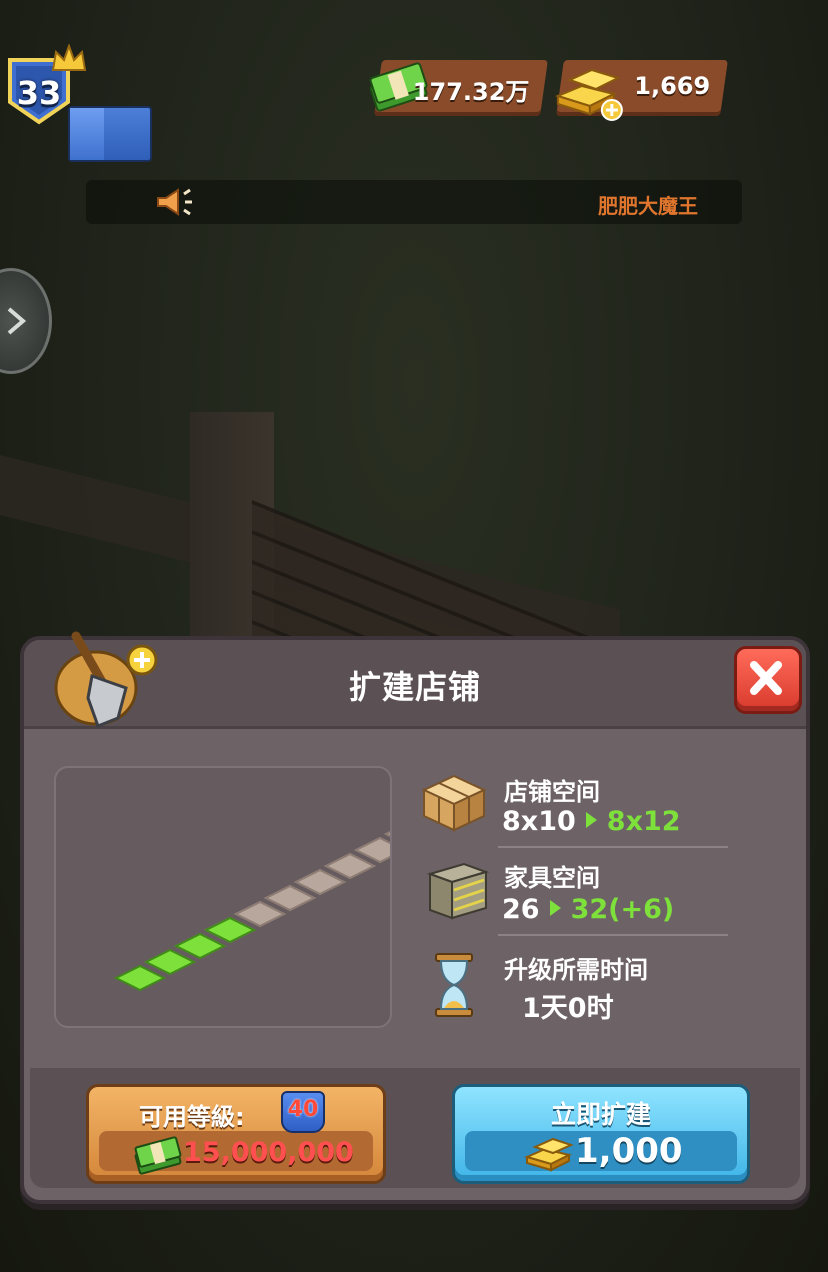  I want to click on furniture-space-from: 26, so click(521, 909).